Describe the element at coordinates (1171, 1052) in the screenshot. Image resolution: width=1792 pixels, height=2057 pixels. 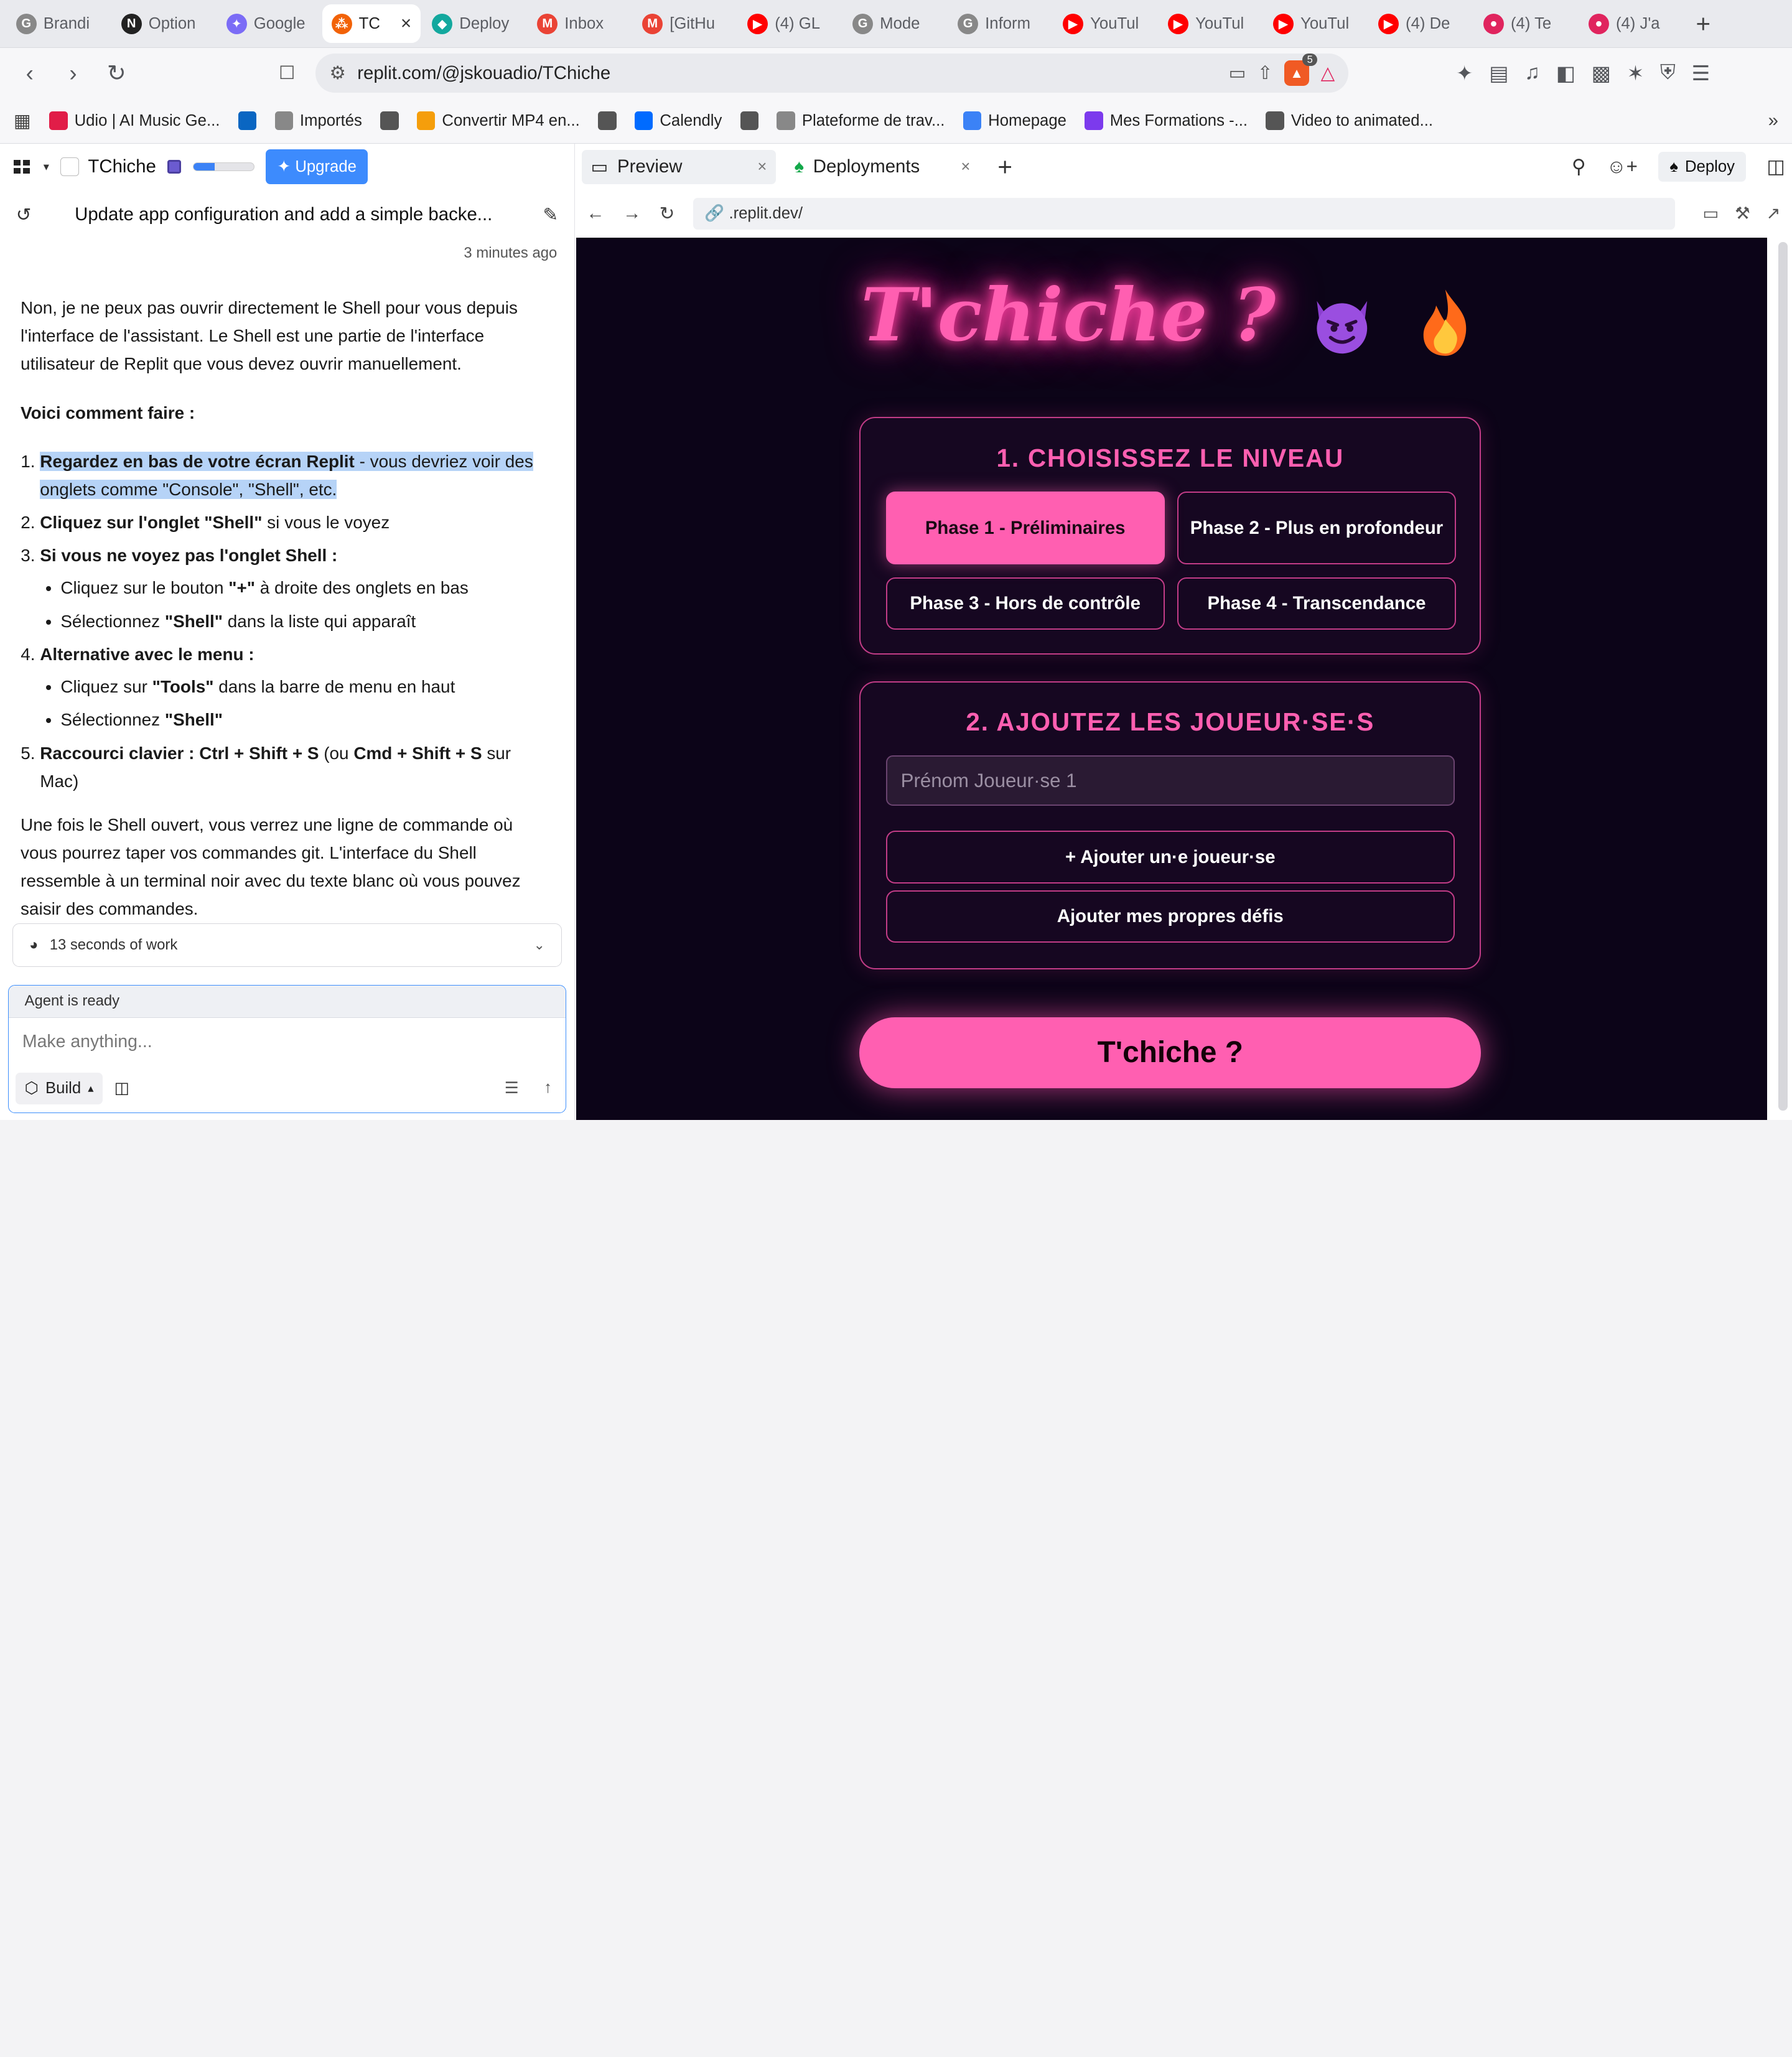
I see `start-game-button: T'chiche ?` at that location.